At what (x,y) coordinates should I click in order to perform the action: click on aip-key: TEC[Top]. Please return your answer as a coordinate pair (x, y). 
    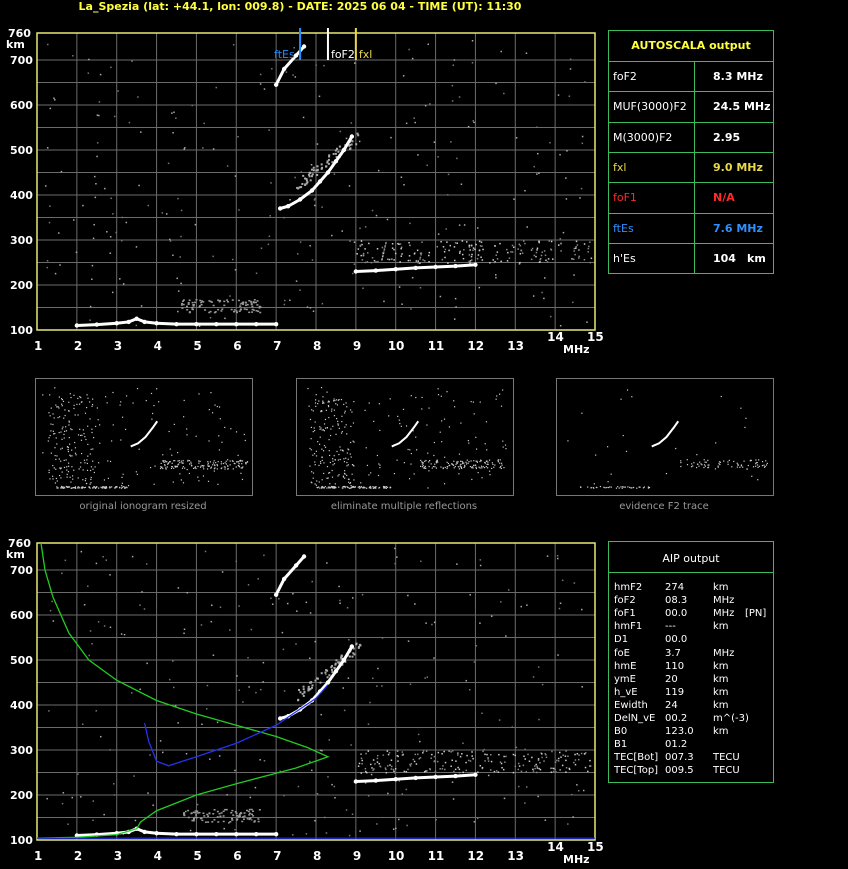
    Looking at the image, I should click on (636, 771).